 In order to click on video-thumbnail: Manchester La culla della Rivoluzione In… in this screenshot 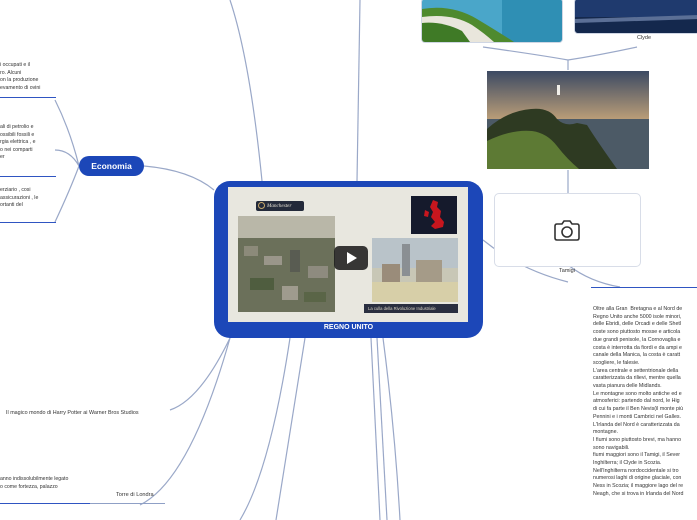, I will do `click(348, 254)`.